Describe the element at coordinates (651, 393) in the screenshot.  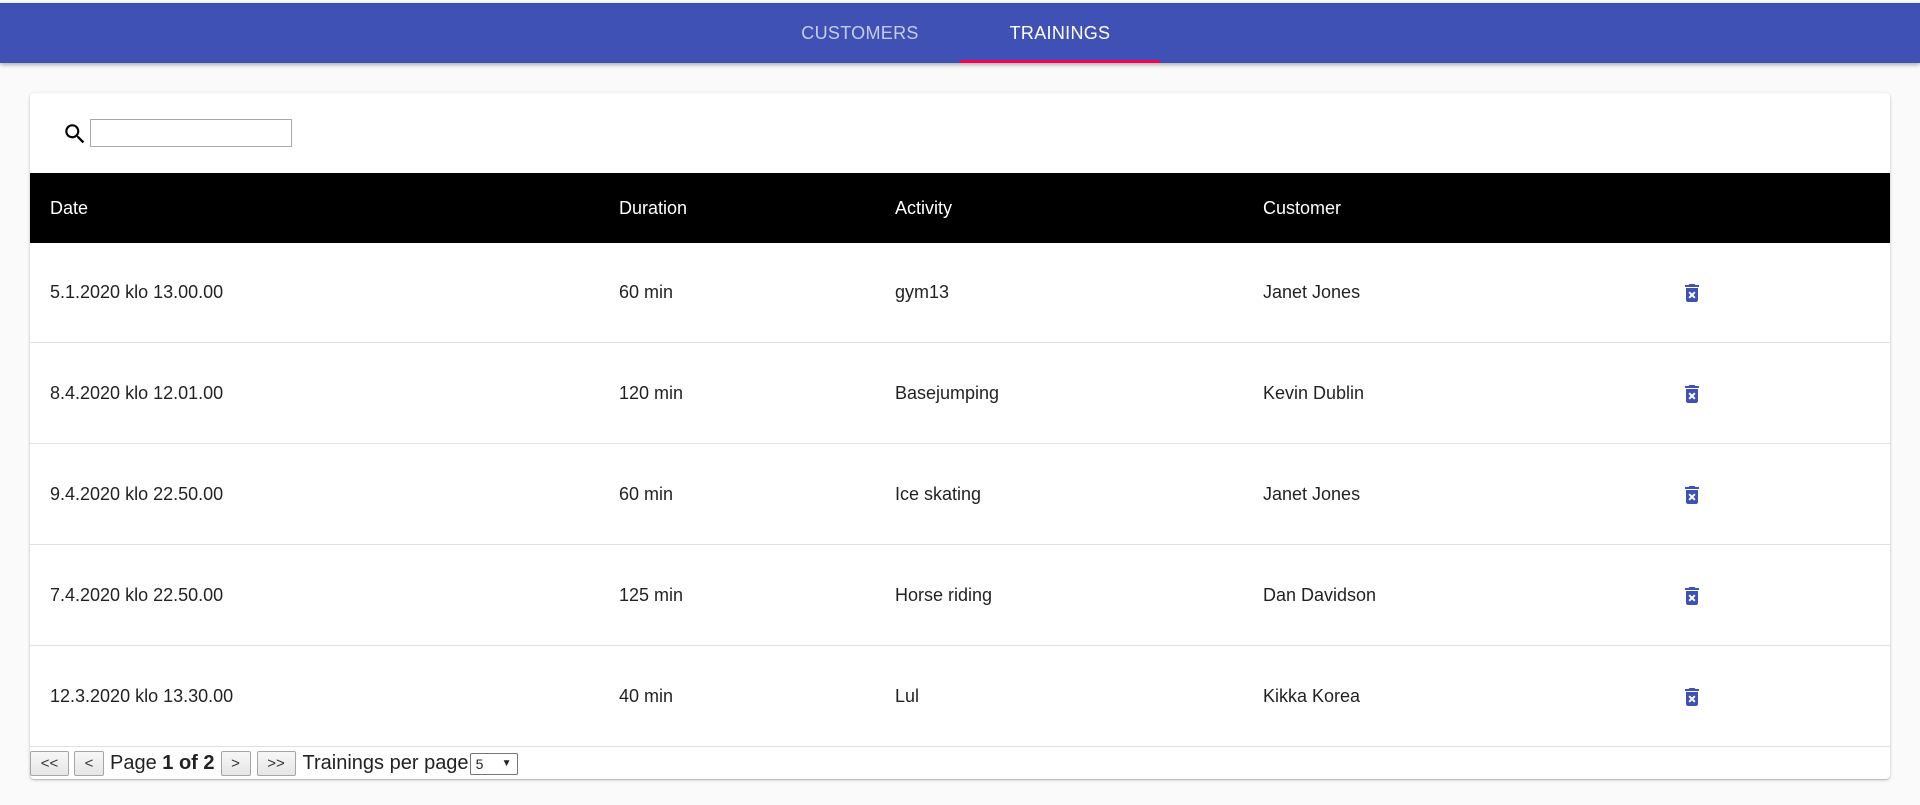
I see `cell-duration: 120 min` at that location.